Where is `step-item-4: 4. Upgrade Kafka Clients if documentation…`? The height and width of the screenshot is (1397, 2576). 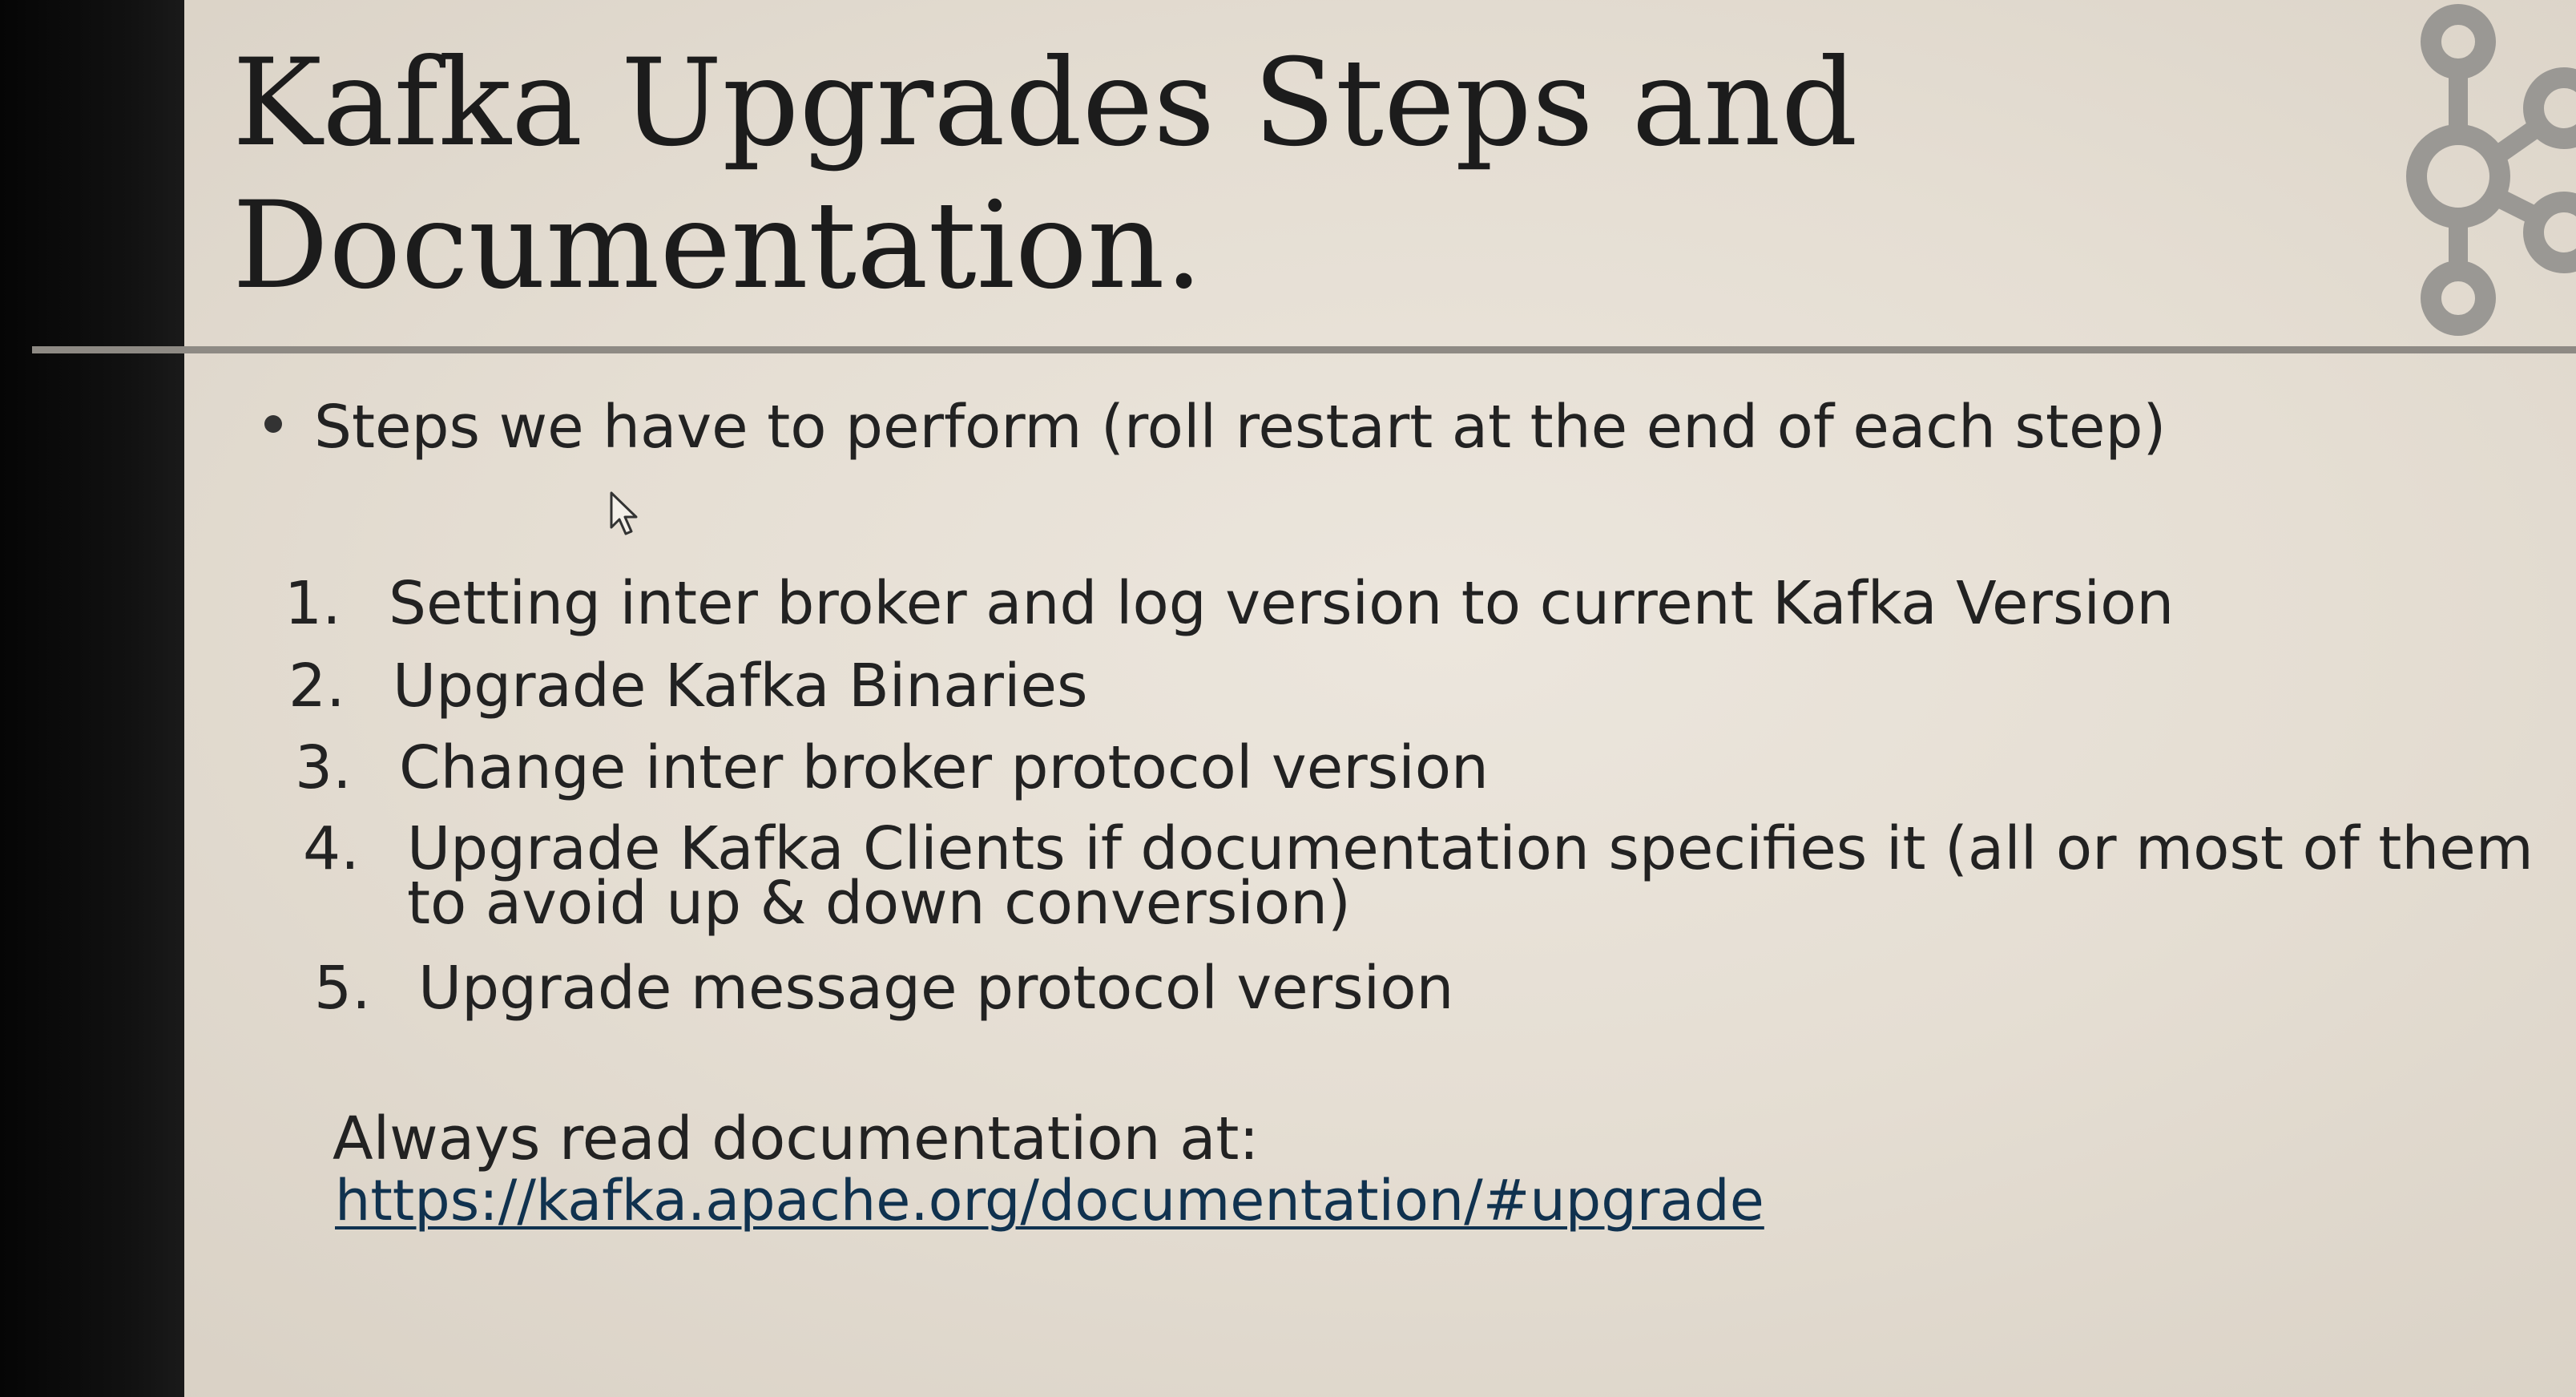 step-item-4: 4. Upgrade Kafka Clients if documentation… is located at coordinates (1418, 876).